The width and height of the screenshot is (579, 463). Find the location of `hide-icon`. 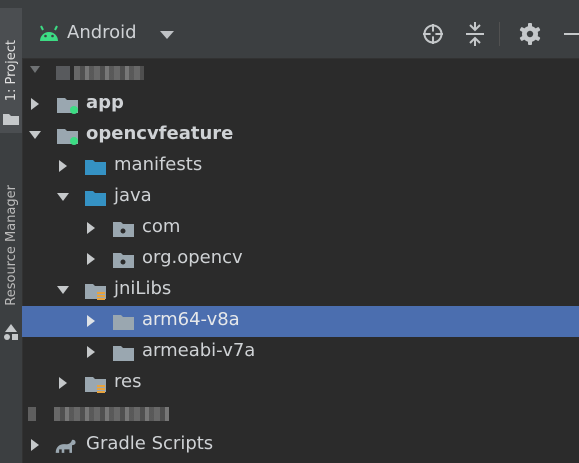

hide-icon is located at coordinates (570, 34).